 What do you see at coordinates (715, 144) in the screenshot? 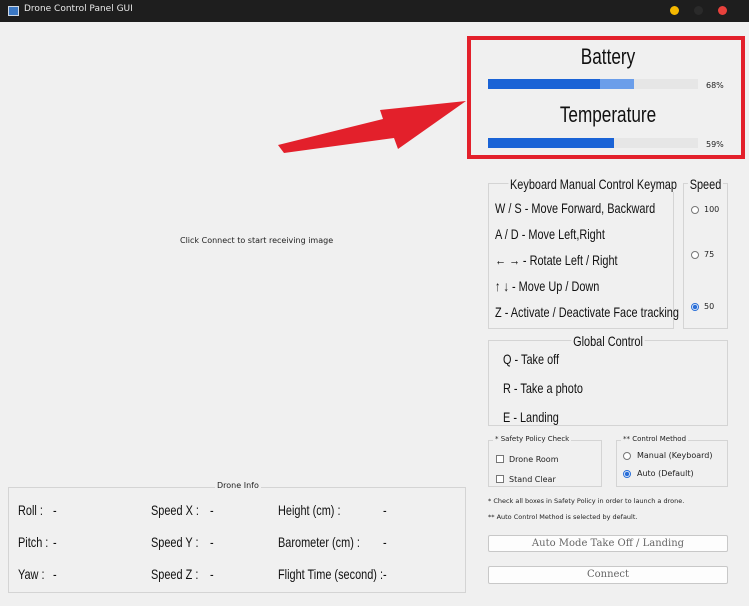
I see `temperature-percent: 59%` at bounding box center [715, 144].